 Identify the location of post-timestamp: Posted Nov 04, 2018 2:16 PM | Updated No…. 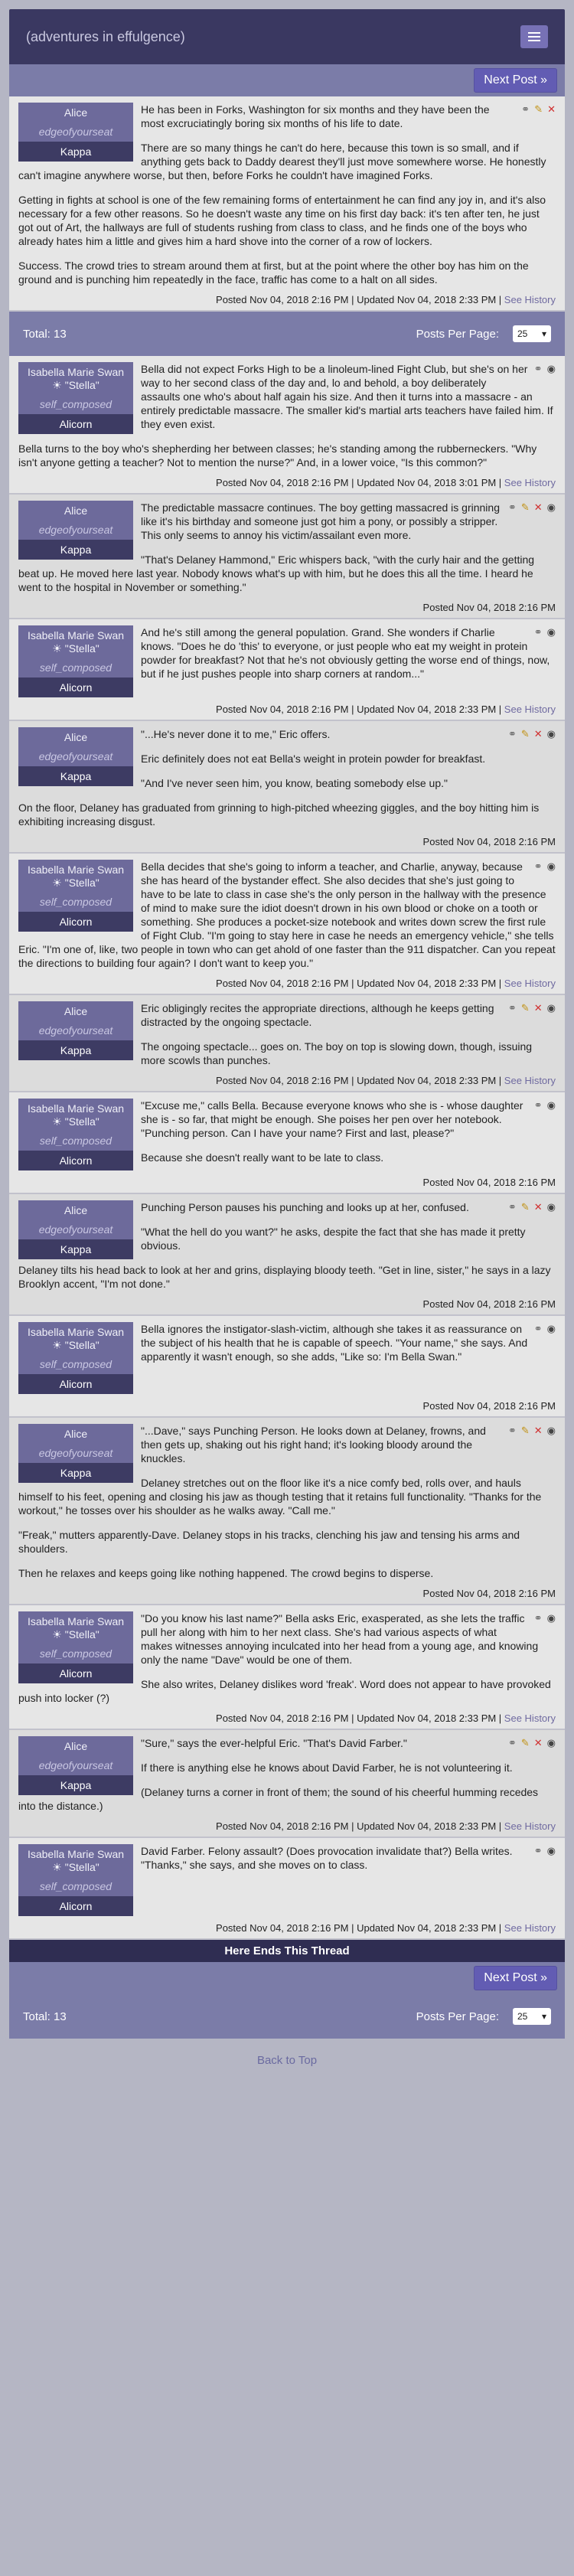
(360, 1928).